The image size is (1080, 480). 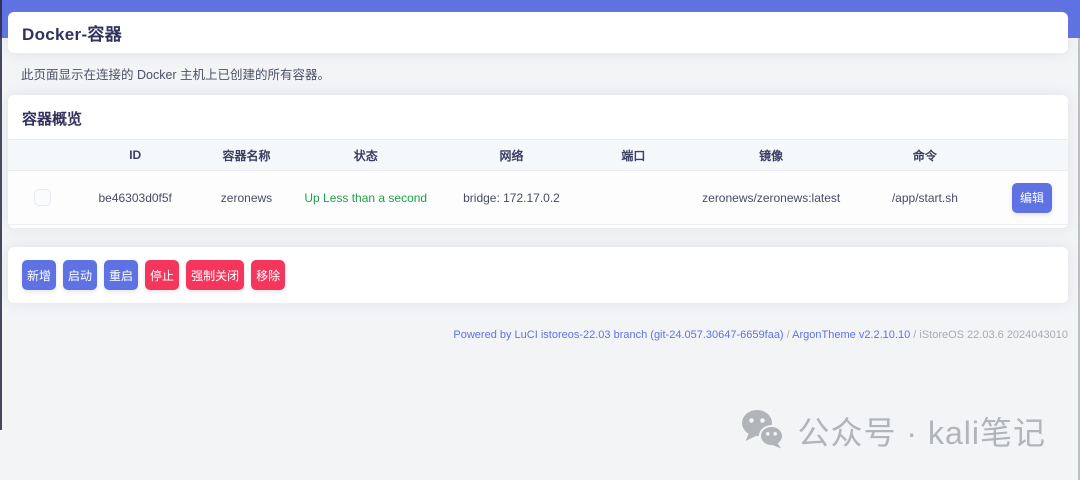 What do you see at coordinates (121, 275) in the screenshot?
I see `restart-button: 重启` at bounding box center [121, 275].